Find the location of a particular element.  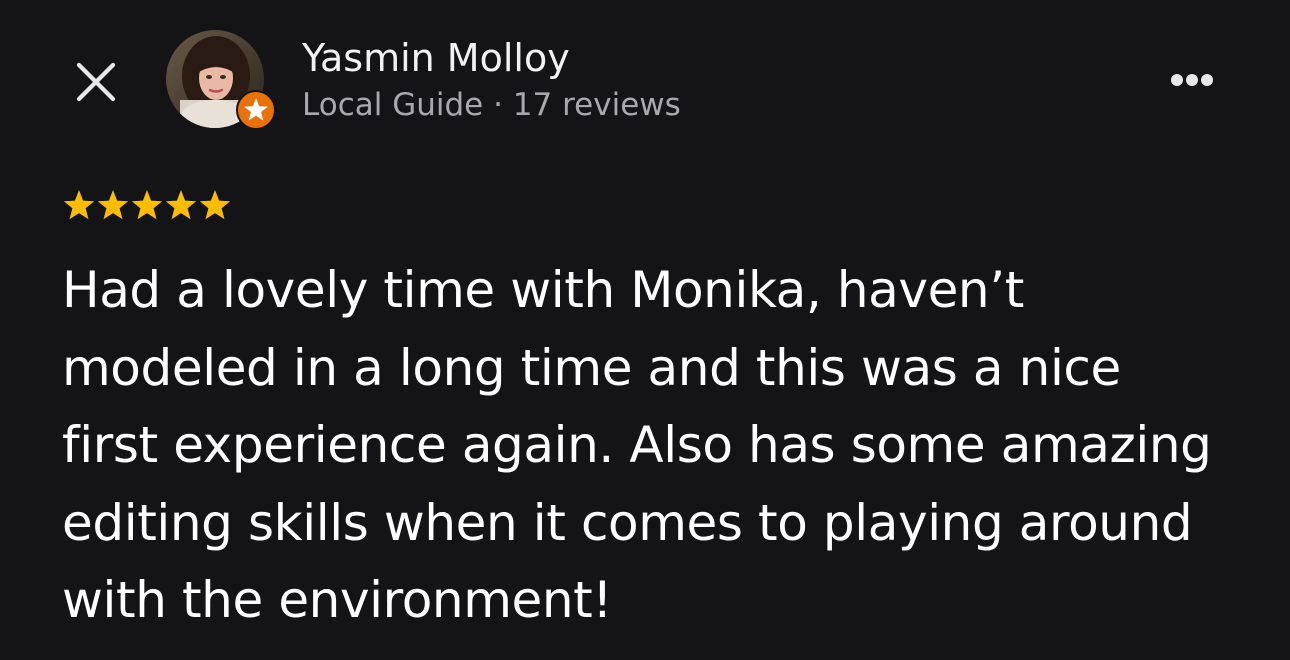

close-icon is located at coordinates (96, 82).